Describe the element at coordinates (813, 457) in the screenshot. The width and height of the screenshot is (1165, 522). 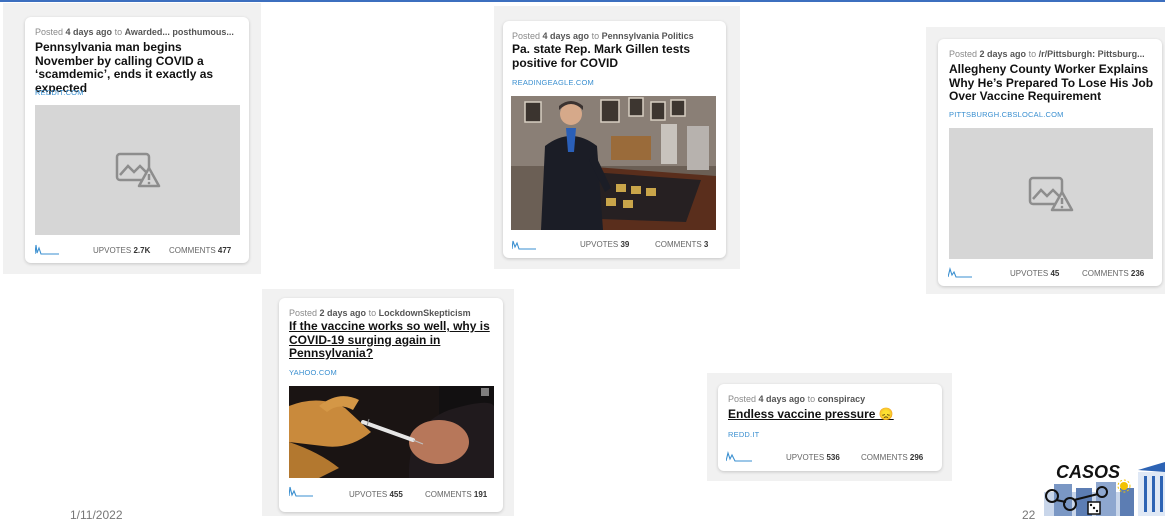
I see `upvotes-count: UPVOTES 536` at that location.